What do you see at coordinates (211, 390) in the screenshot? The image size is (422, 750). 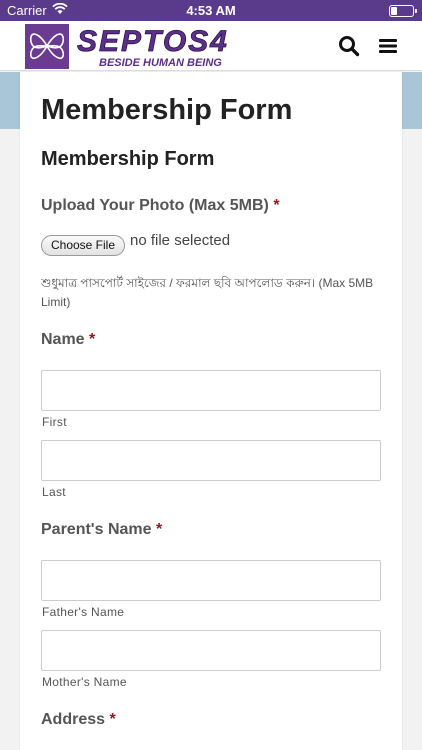 I see `first-name-input` at bounding box center [211, 390].